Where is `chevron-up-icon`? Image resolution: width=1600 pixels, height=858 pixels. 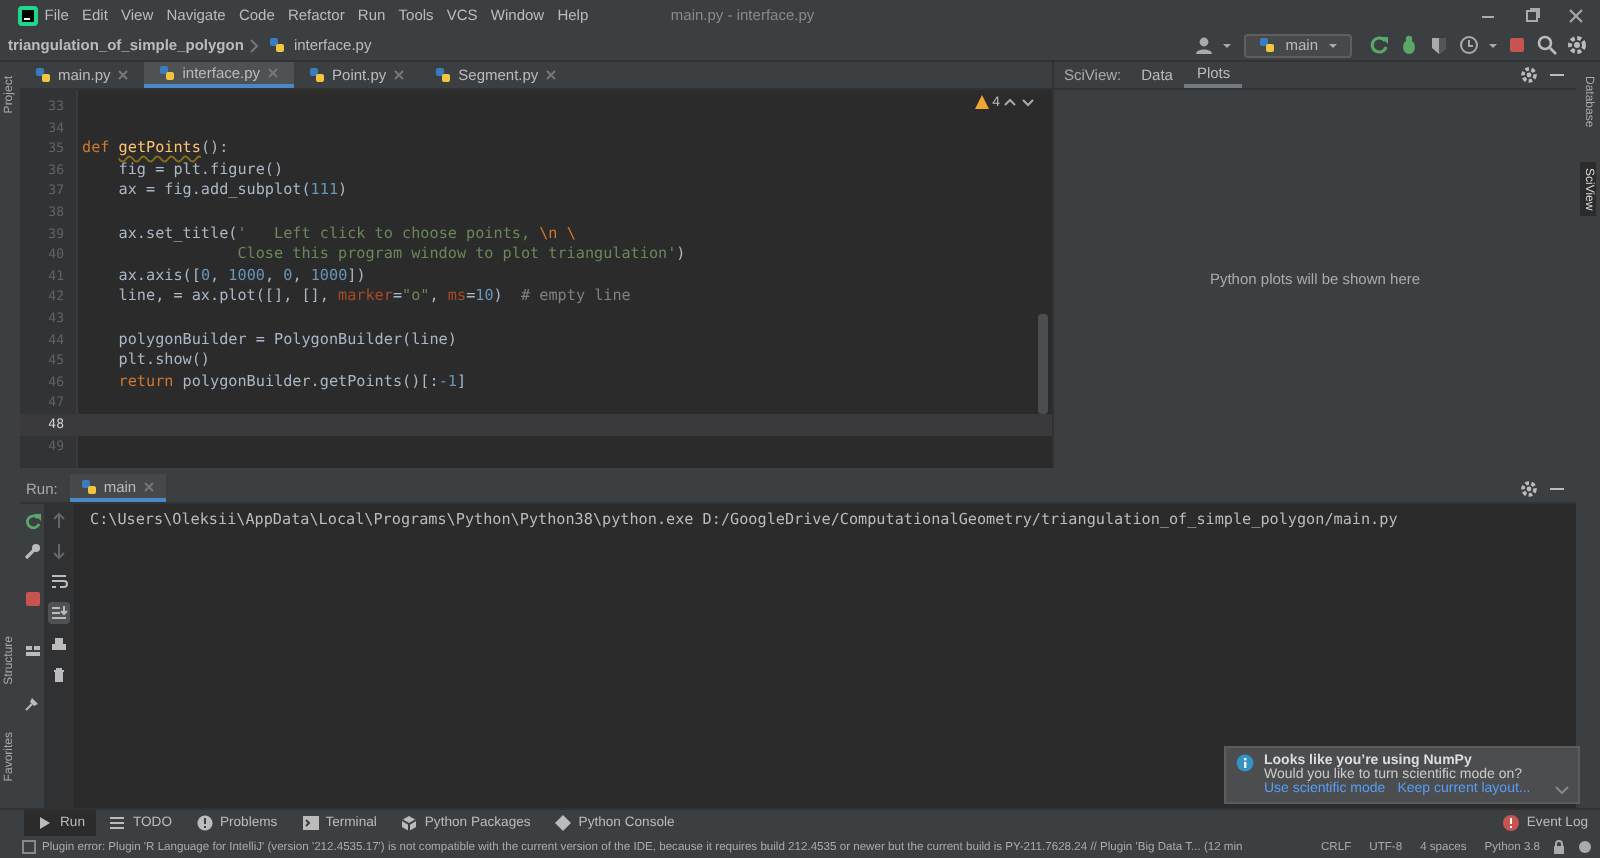 chevron-up-icon is located at coordinates (1010, 102).